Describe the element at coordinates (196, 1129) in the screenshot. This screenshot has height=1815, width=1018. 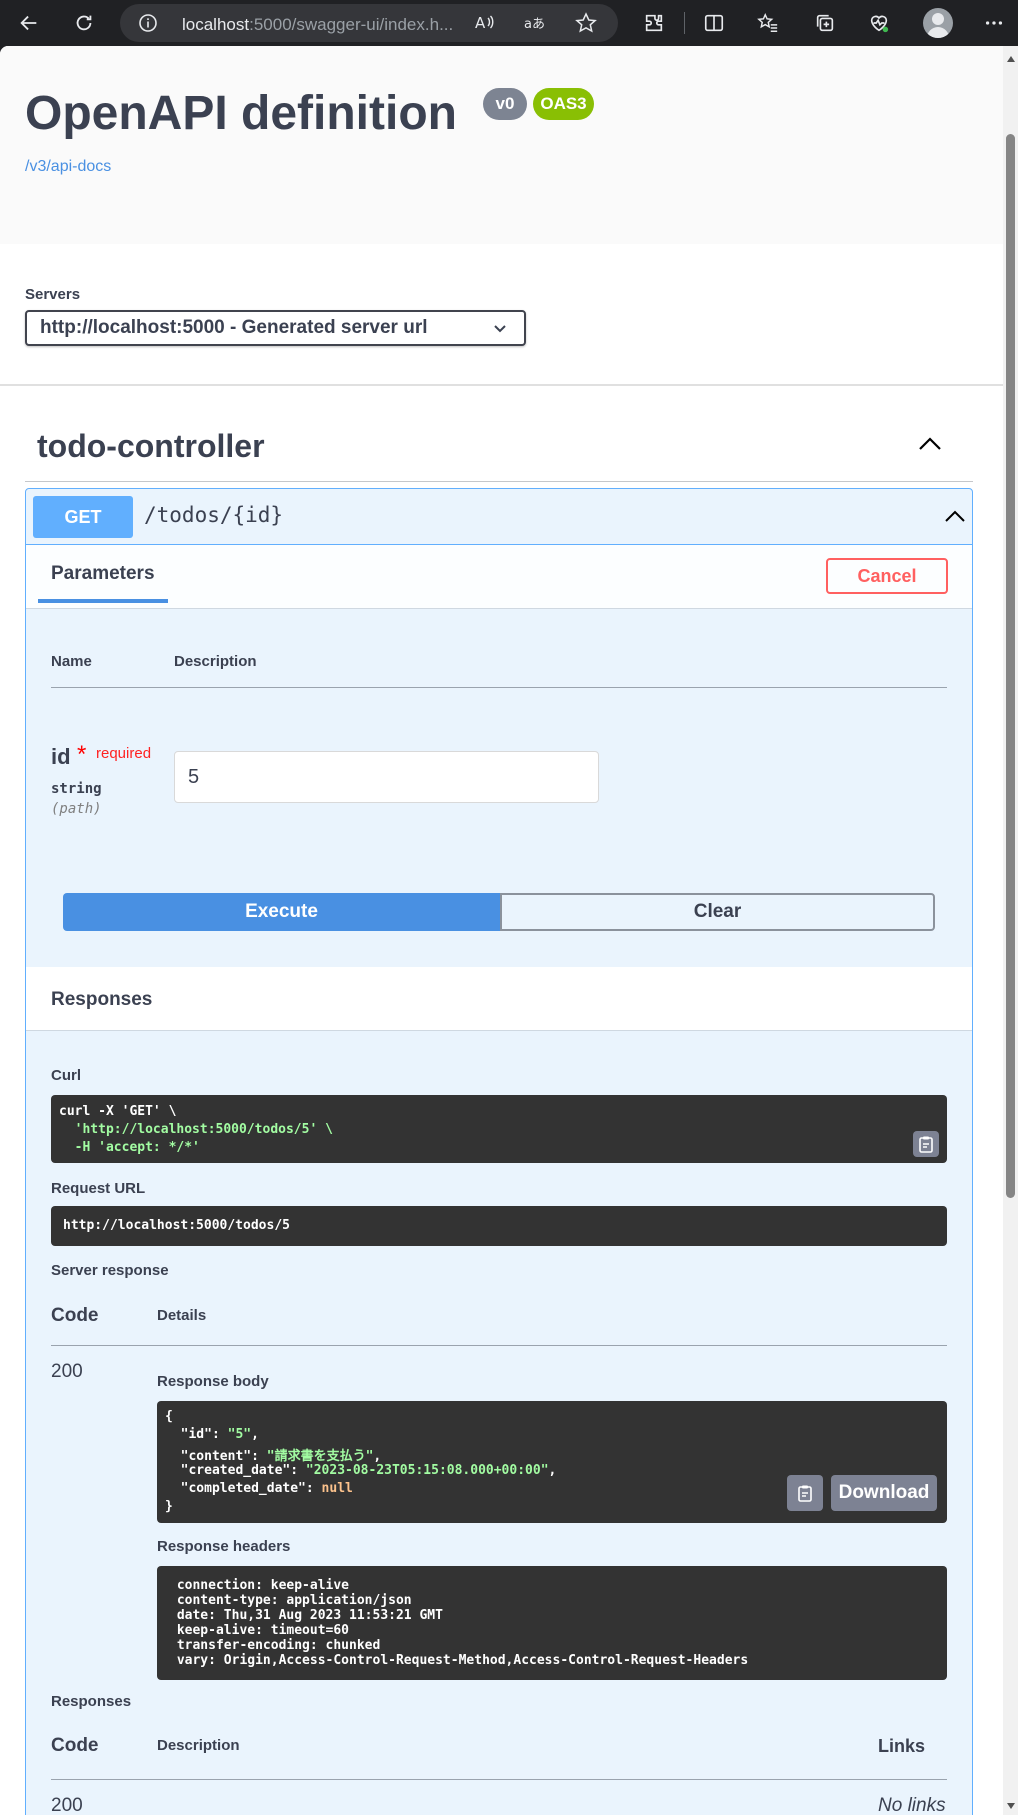
I see `curl-line: 'http://localhost:5000/todos/5' \` at that location.